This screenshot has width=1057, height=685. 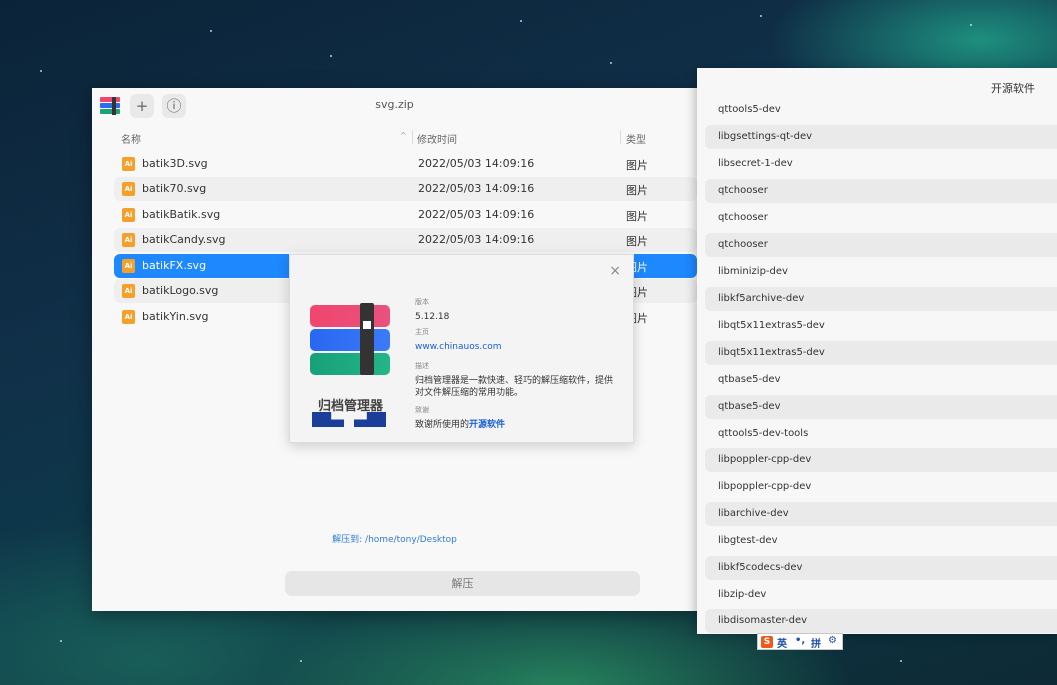 I want to click on file-name: batikYin.svg, so click(x=175, y=316).